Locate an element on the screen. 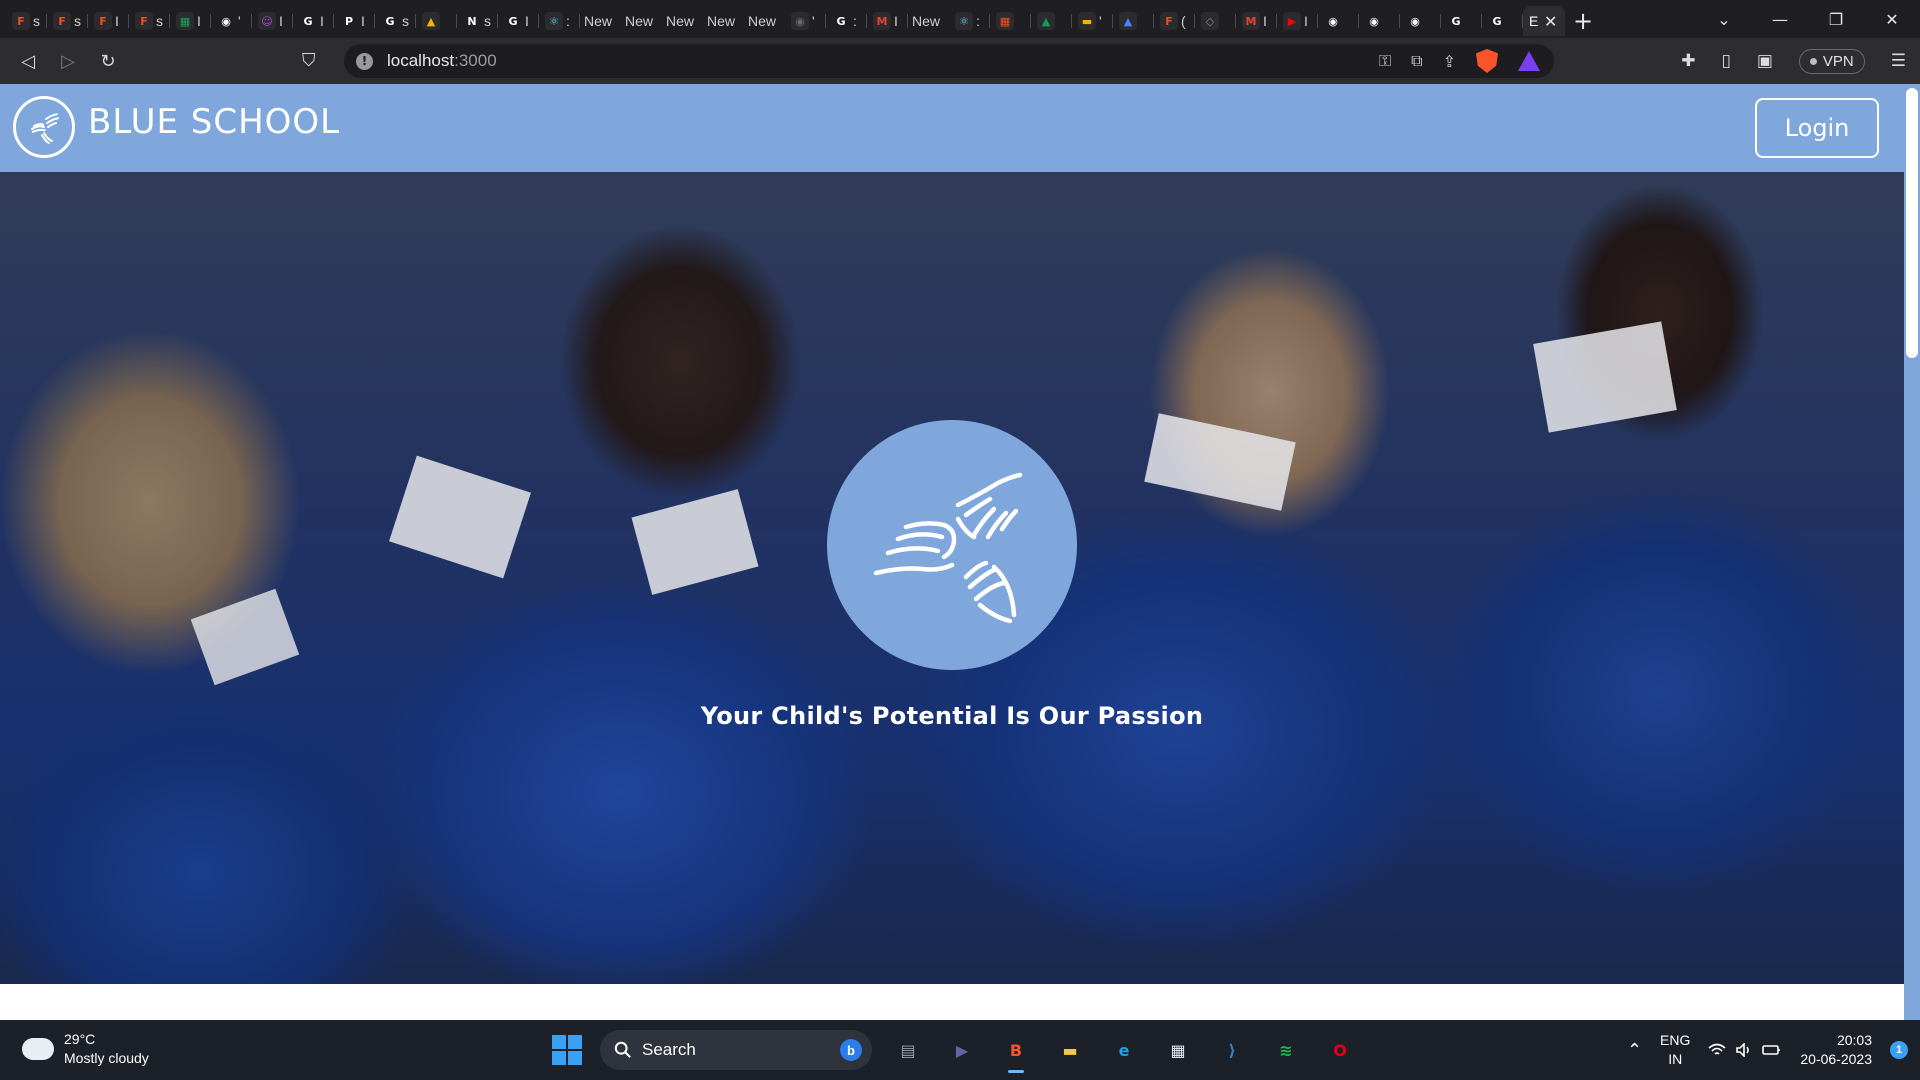  open-external-icon: ⧉ is located at coordinates (1416, 61).